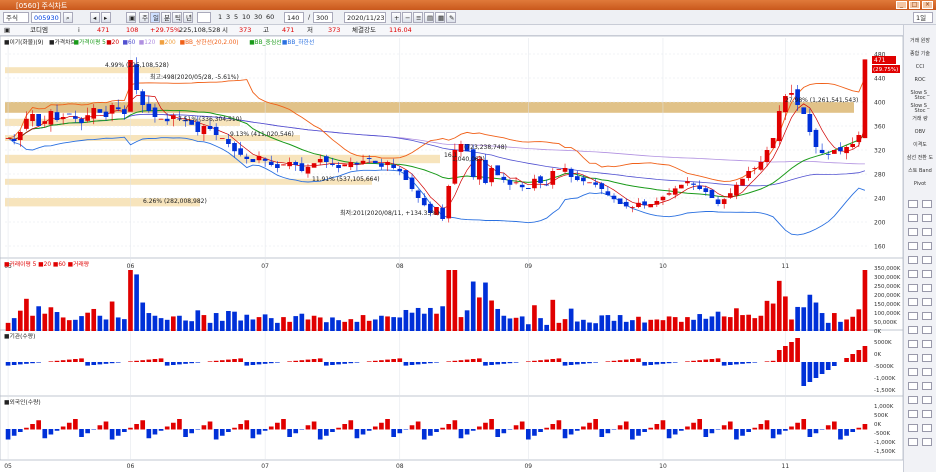  Describe the element at coordinates (927, 5) in the screenshot. I see `close-button: ×` at that location.